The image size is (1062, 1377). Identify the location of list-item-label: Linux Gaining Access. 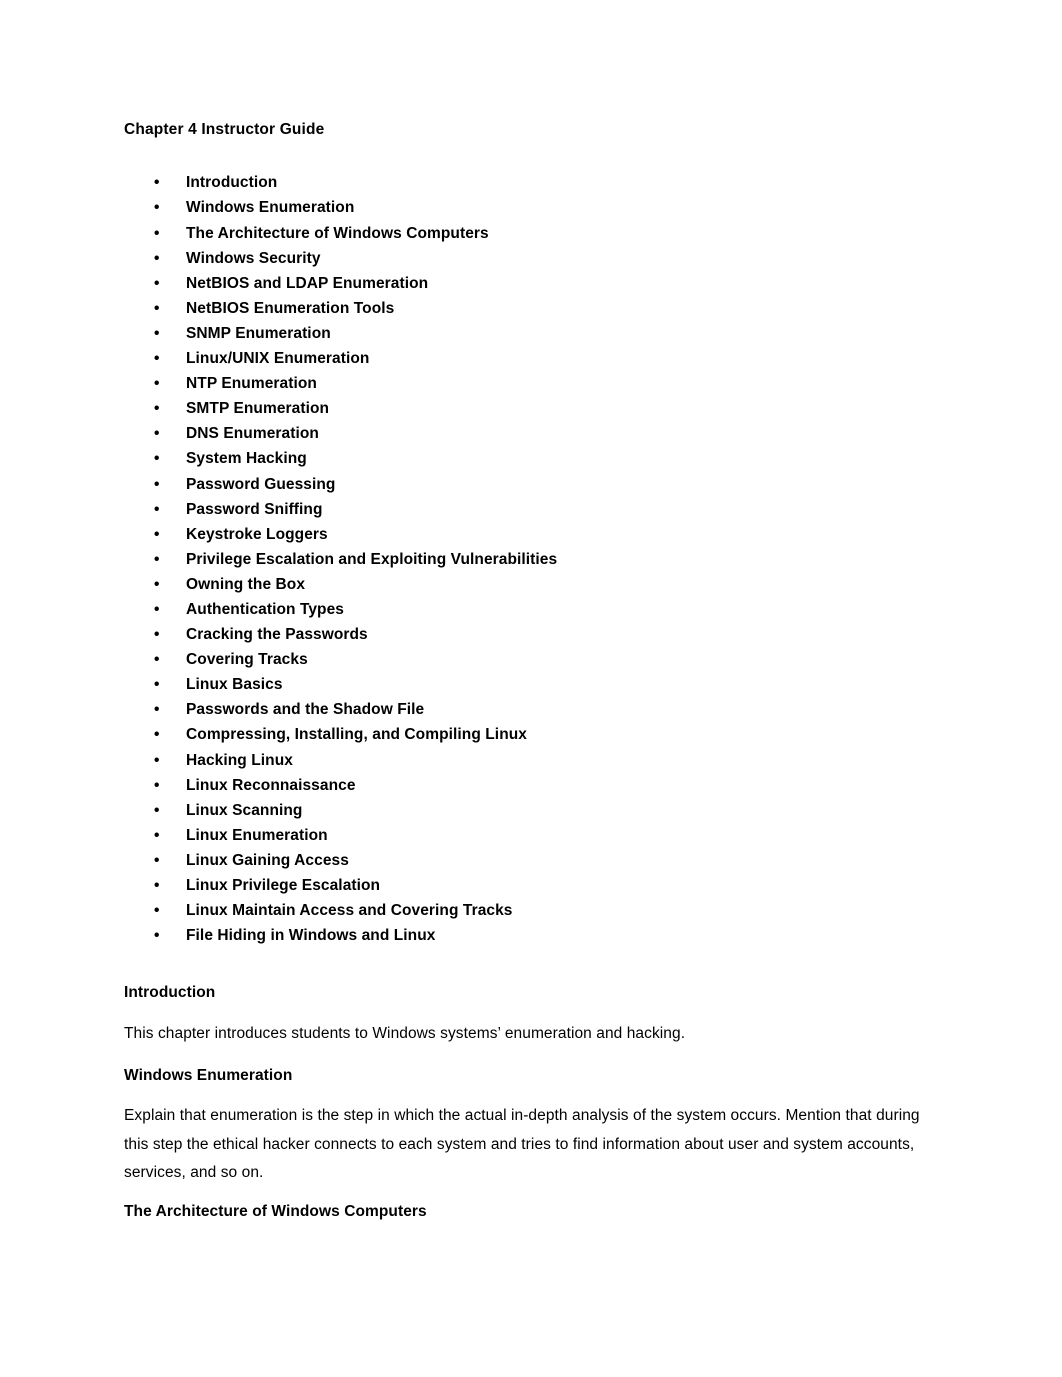
(267, 860).